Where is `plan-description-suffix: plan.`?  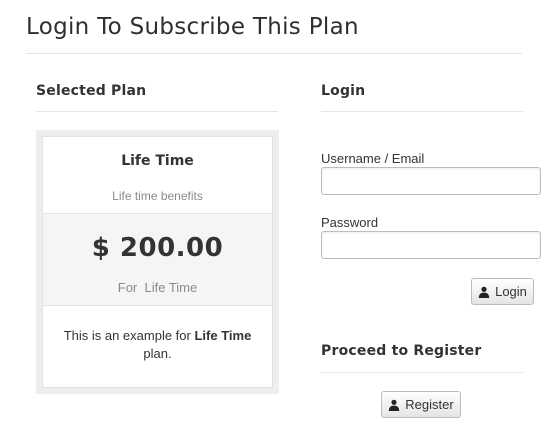
plan-description-suffix: plan. is located at coordinates (157, 353).